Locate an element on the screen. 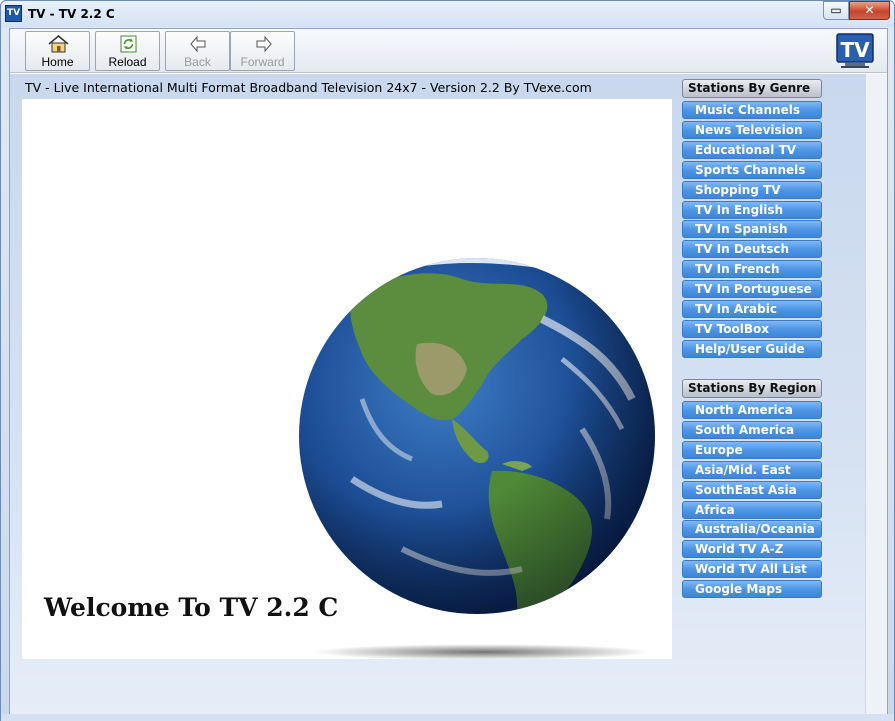 The height and width of the screenshot is (721, 895). genre-button-sports-channels: Sports Channels is located at coordinates (752, 169).